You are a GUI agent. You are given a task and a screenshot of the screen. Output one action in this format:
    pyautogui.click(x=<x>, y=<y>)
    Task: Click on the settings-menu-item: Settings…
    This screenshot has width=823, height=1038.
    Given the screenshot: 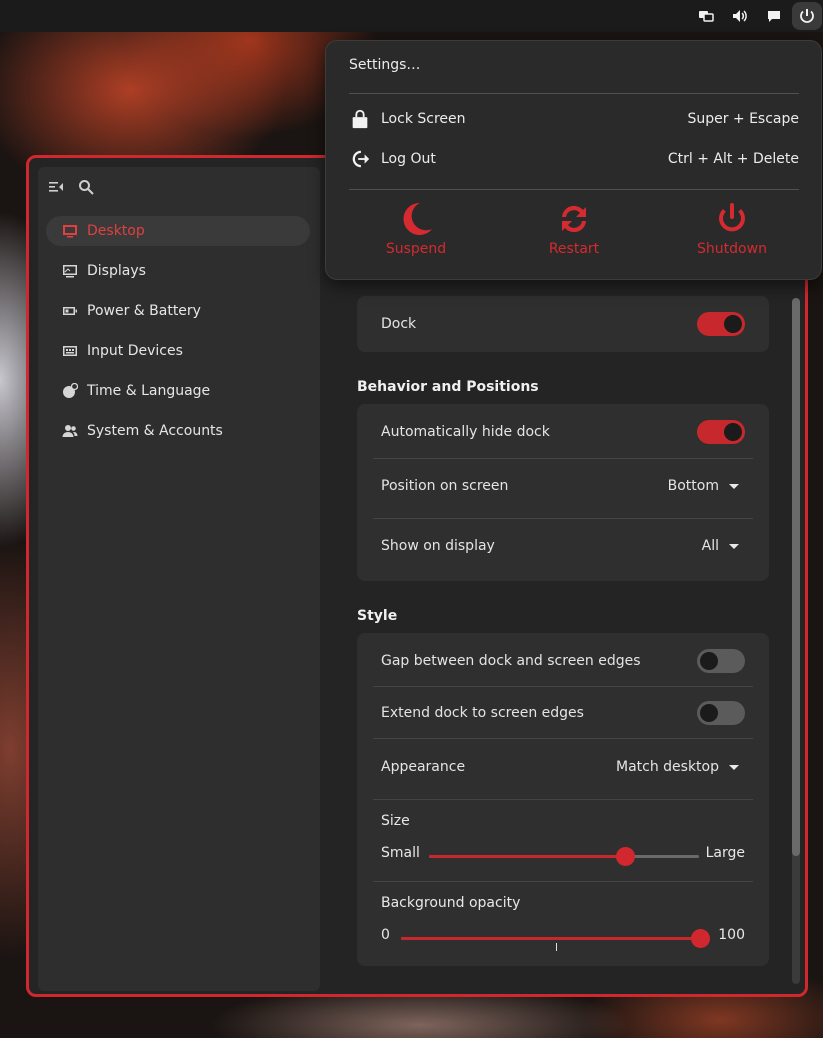 What is the action you would take?
    pyautogui.click(x=574, y=65)
    